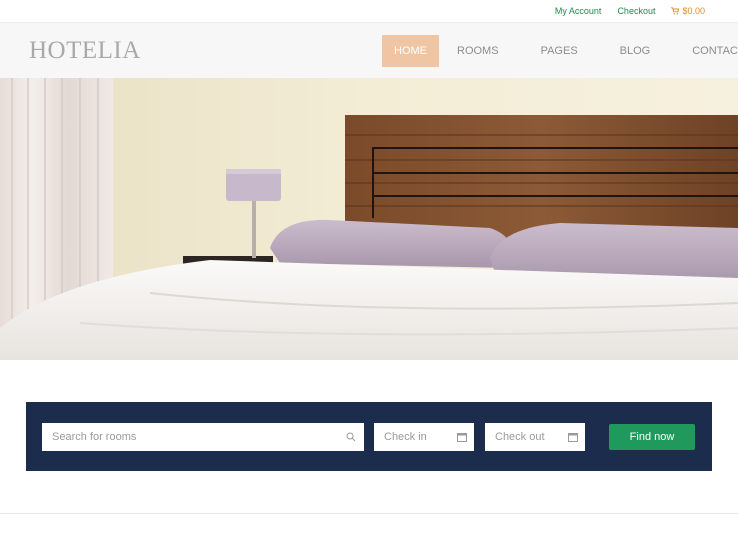 This screenshot has width=738, height=553. Describe the element at coordinates (693, 11) in the screenshot. I see `cart-total: $0.00` at that location.